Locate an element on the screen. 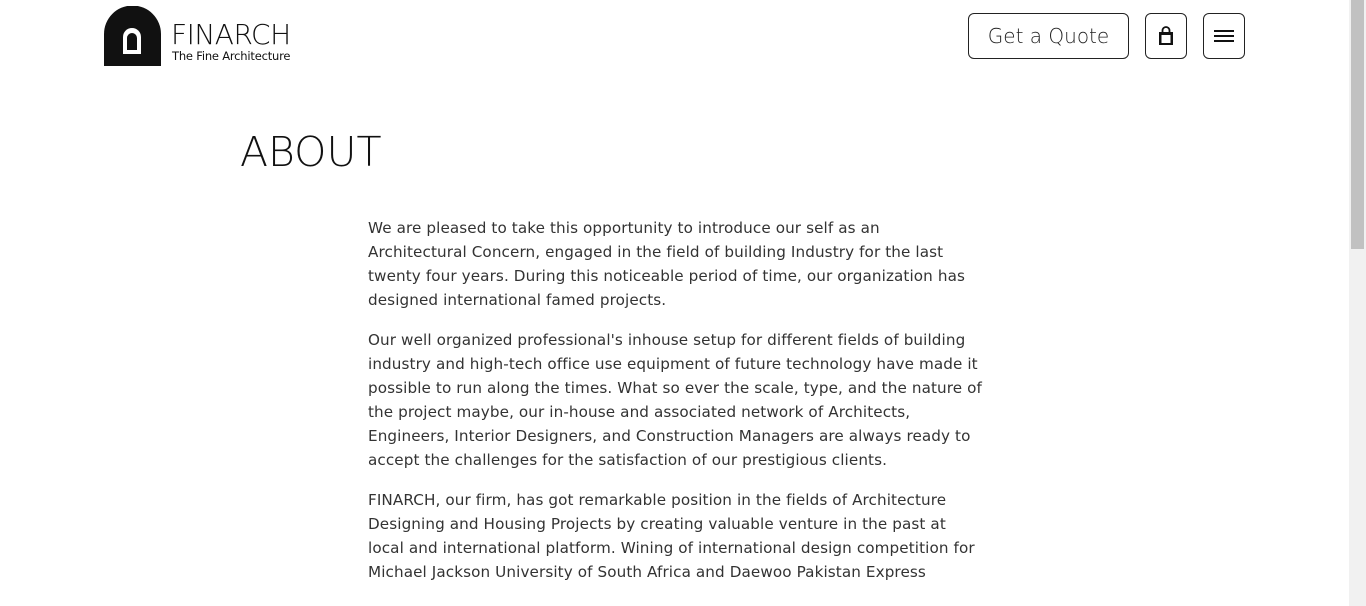  logo-name: FINARCH is located at coordinates (231, 34).